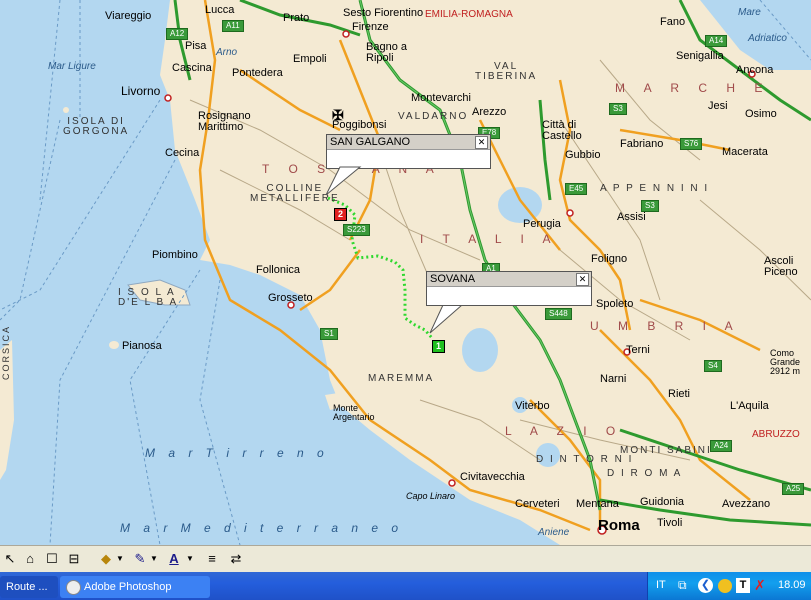 The height and width of the screenshot is (600, 811). I want to click on city-label: Fabriano, so click(642, 144).